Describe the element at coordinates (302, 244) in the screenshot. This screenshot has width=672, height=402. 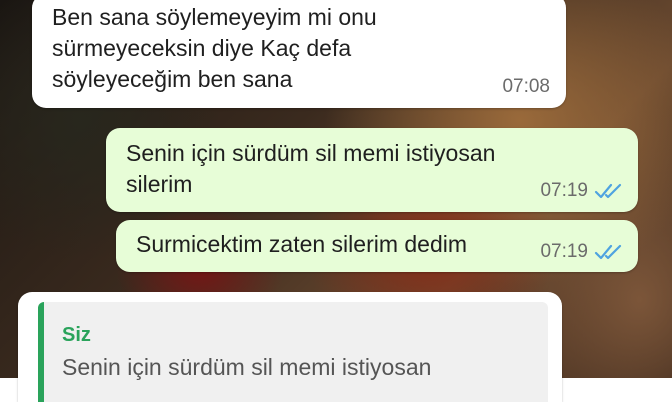
I see `message-text: Surmicektim zaten silerim dedim` at that location.